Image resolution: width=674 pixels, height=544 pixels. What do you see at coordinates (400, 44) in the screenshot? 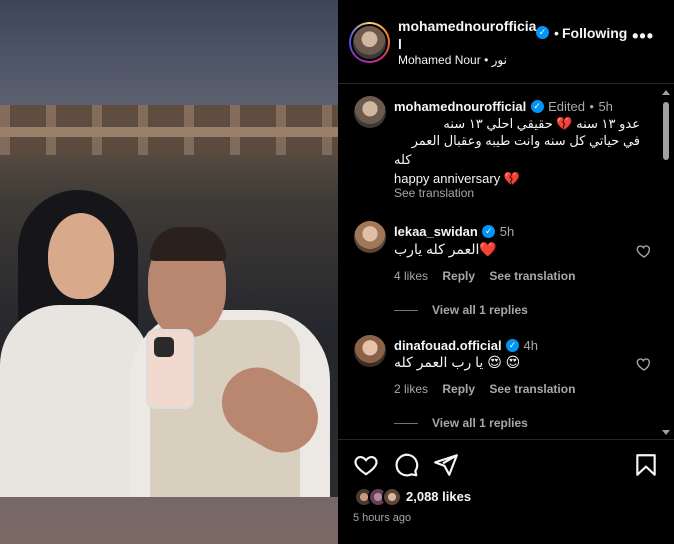
I see `author-username-line2: l` at bounding box center [400, 44].